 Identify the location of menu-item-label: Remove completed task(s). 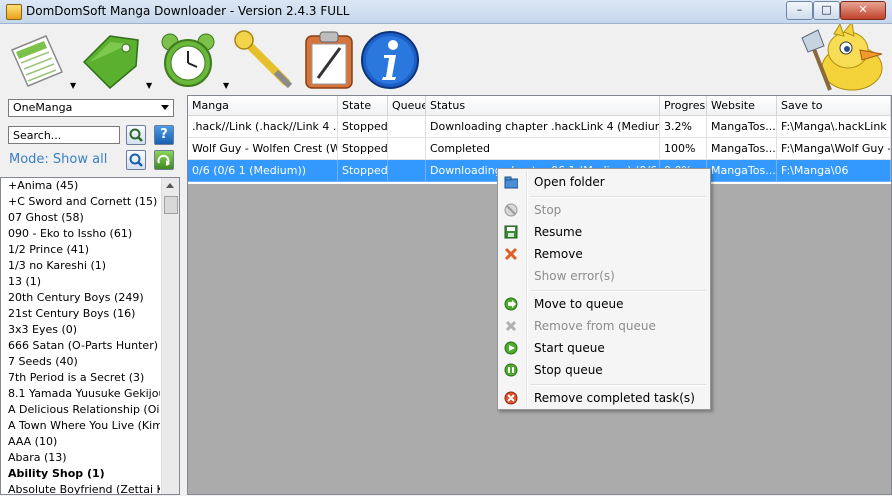
(614, 398).